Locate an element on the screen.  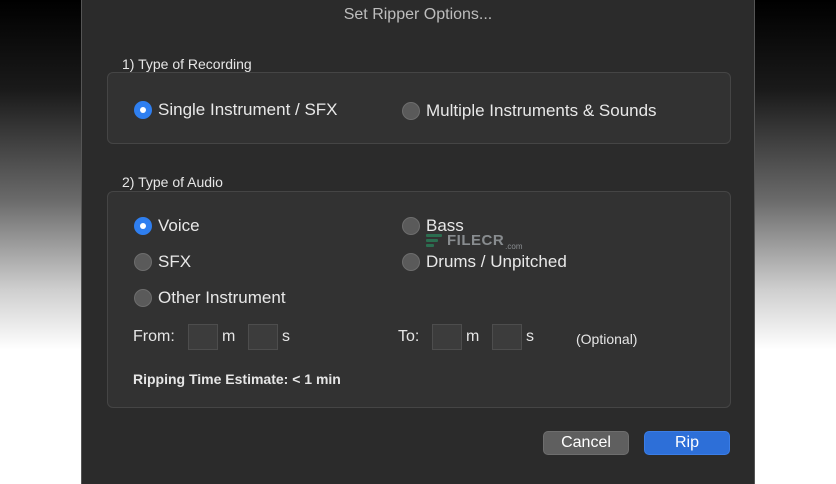
optional-label: (Optional) is located at coordinates (607, 339).